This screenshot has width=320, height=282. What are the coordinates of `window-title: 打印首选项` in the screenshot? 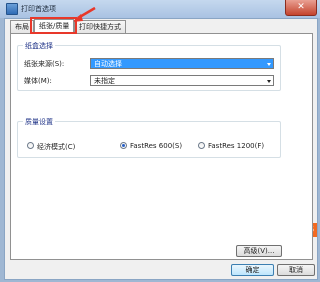 It's located at (38, 9).